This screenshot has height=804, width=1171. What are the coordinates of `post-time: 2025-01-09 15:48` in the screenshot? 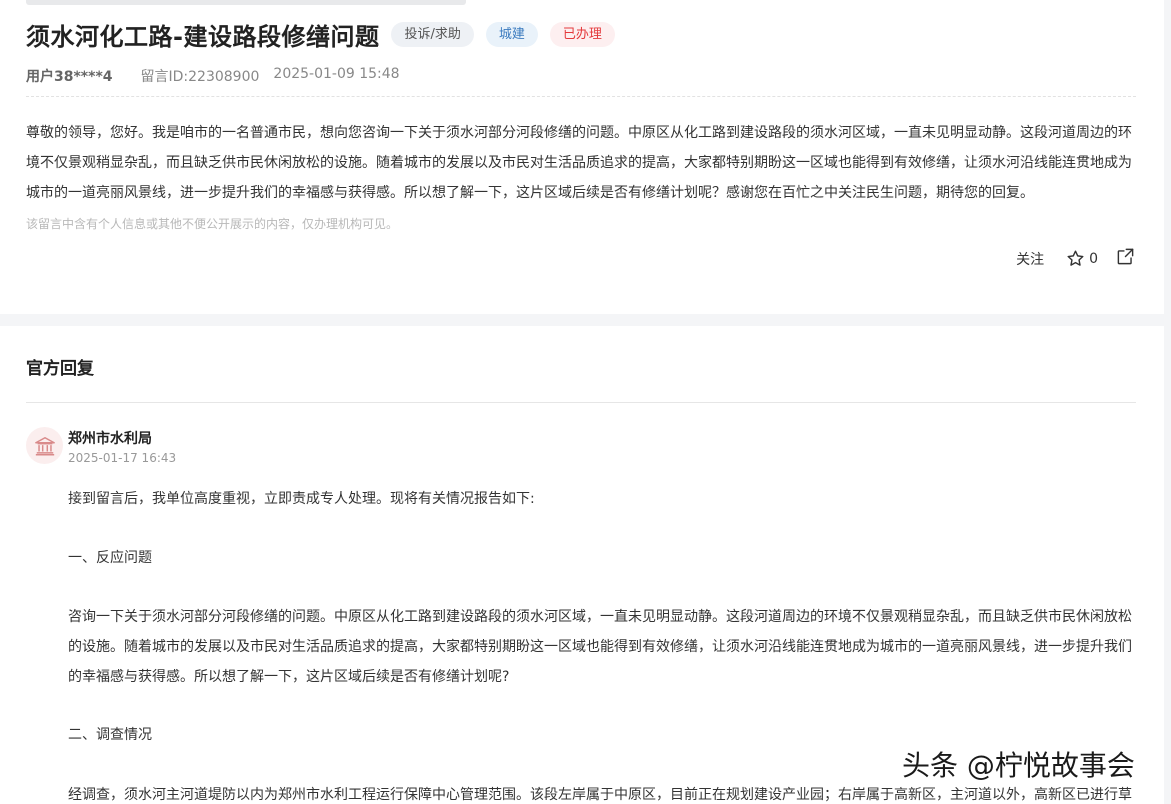 It's located at (336, 74).